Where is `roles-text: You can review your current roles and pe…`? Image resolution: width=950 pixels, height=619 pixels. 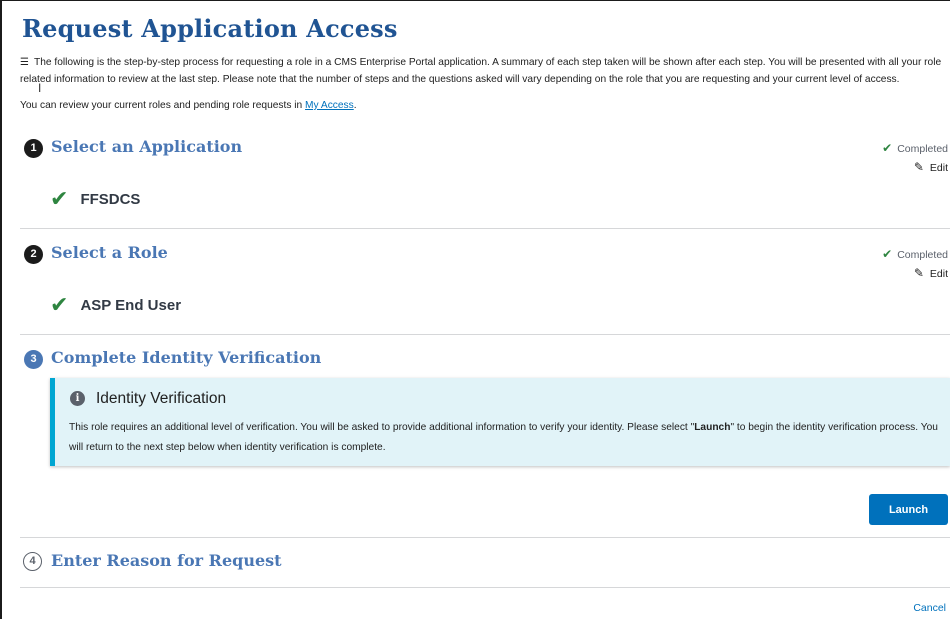
roles-text: You can review your current roles and pe… is located at coordinates (163, 105).